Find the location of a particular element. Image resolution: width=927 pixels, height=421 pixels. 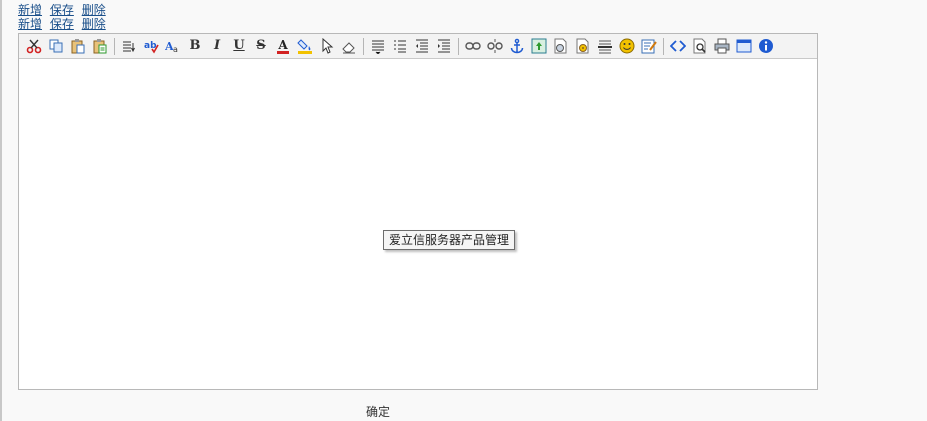

window-left-edge is located at coordinates (1, 210).